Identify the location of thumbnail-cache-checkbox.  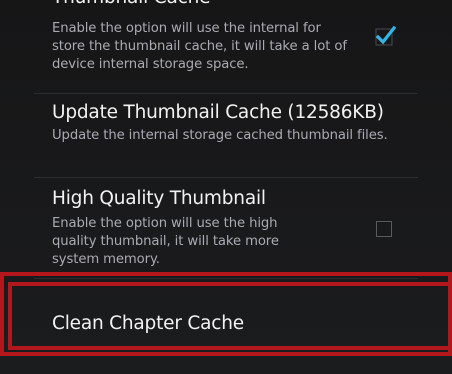
(386, 35).